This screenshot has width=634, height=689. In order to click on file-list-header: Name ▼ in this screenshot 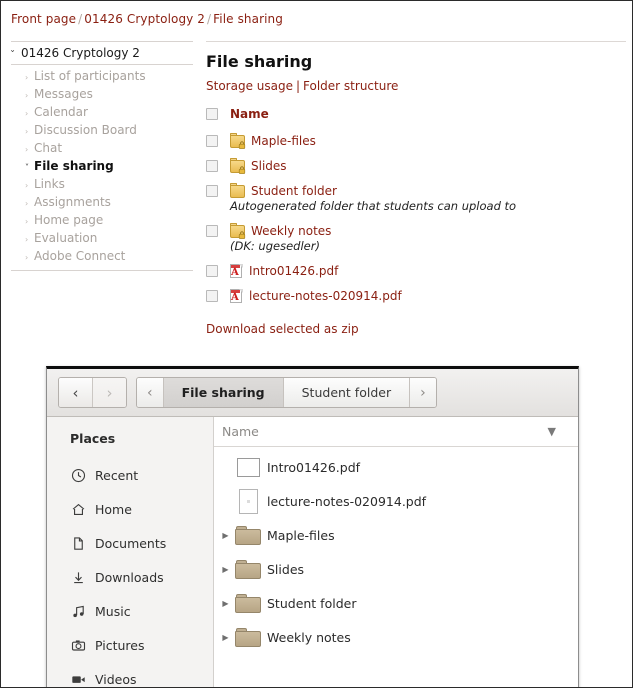, I will do `click(396, 432)`.